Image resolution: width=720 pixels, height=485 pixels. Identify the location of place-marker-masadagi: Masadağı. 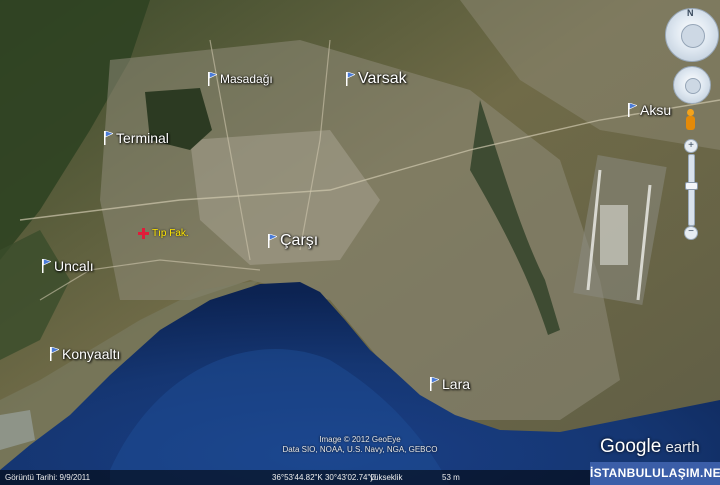
(240, 79).